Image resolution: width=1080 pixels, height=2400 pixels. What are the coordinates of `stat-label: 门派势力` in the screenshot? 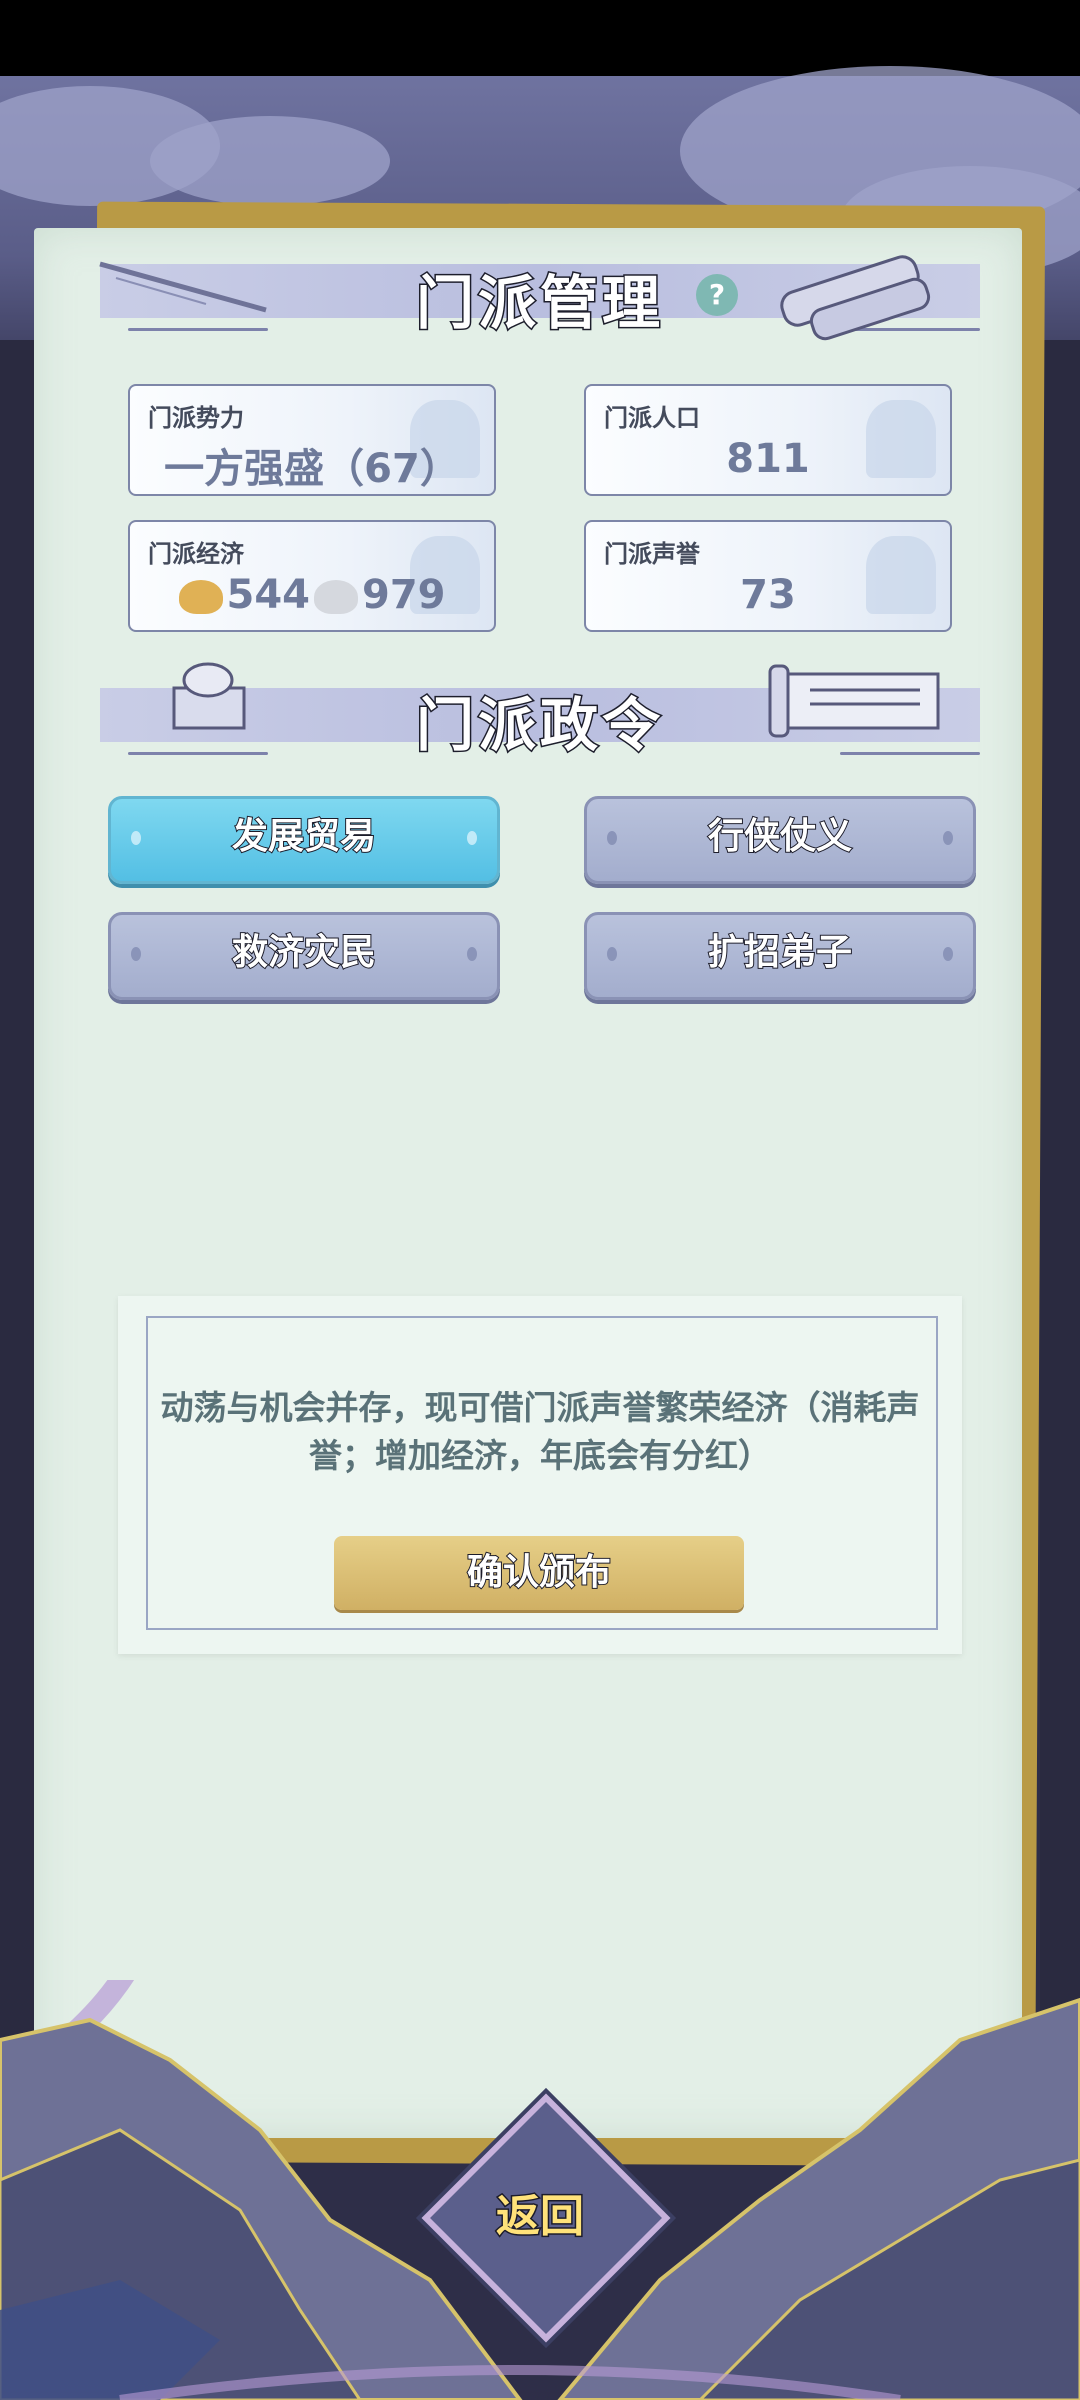 It's located at (196, 418).